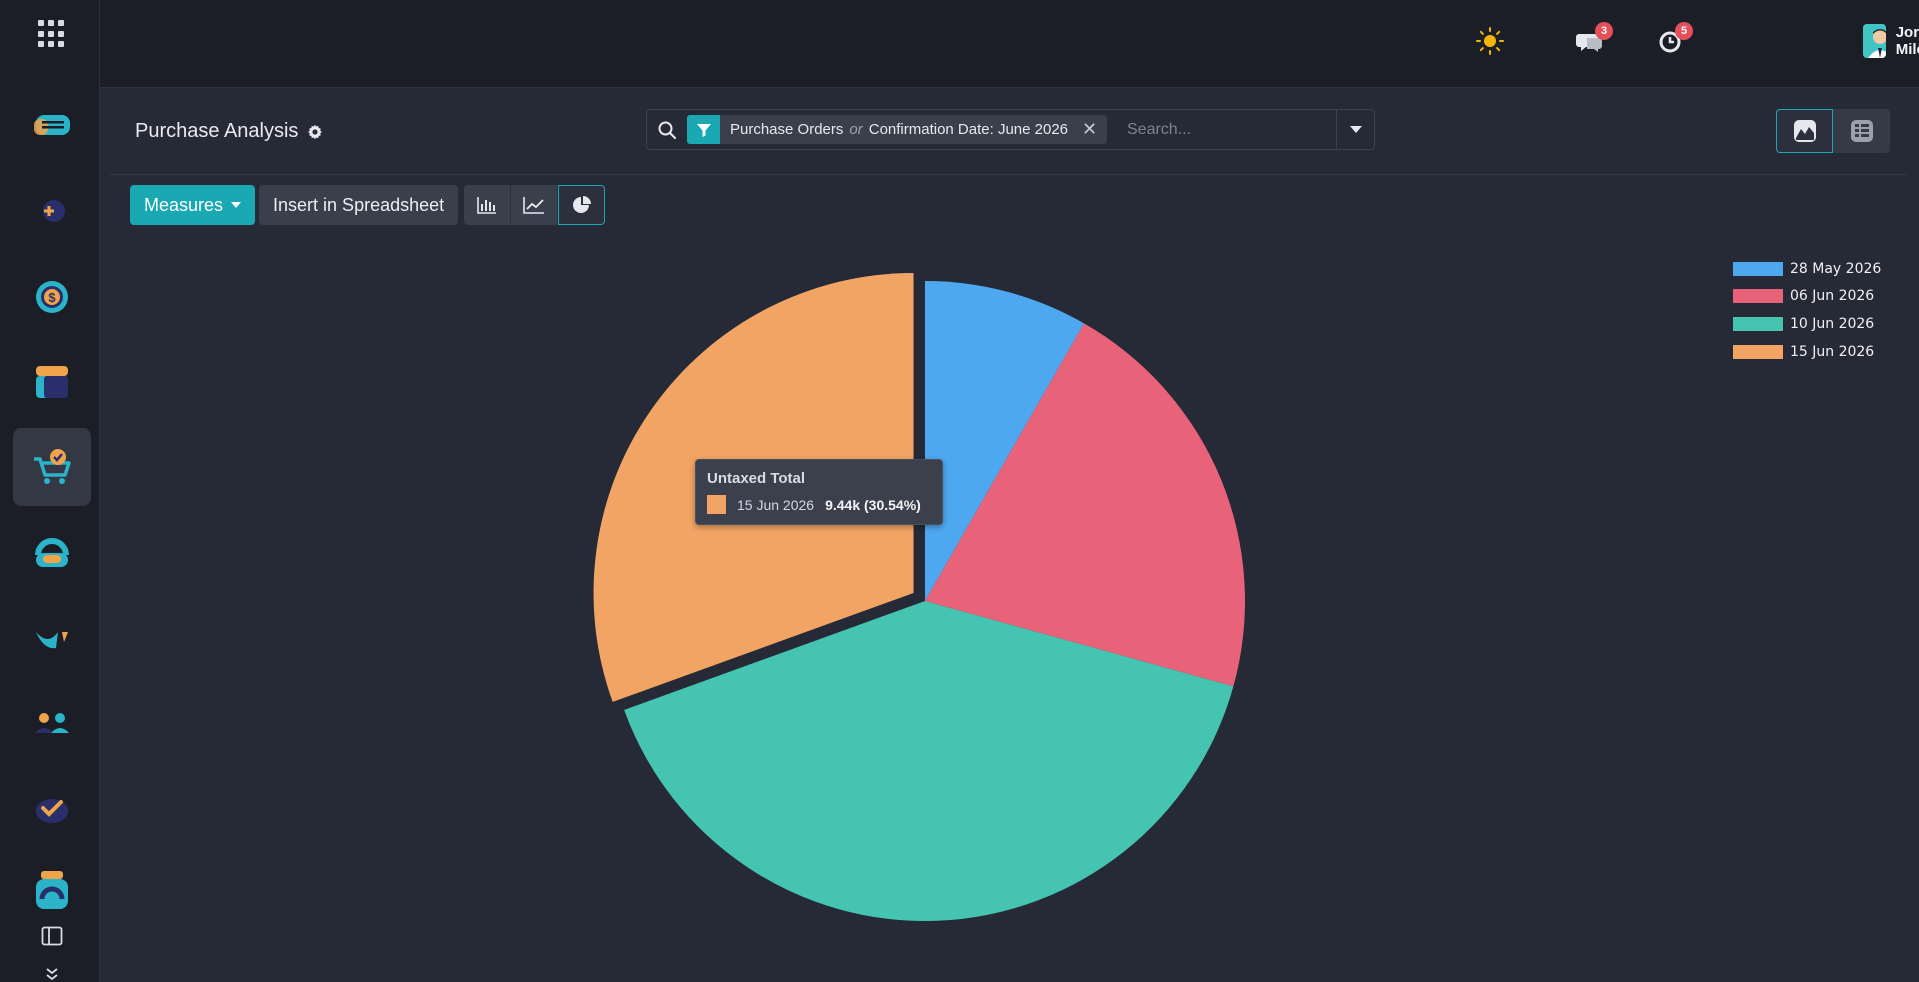 This screenshot has width=1919, height=982. I want to click on line-chart-button, so click(535, 205).